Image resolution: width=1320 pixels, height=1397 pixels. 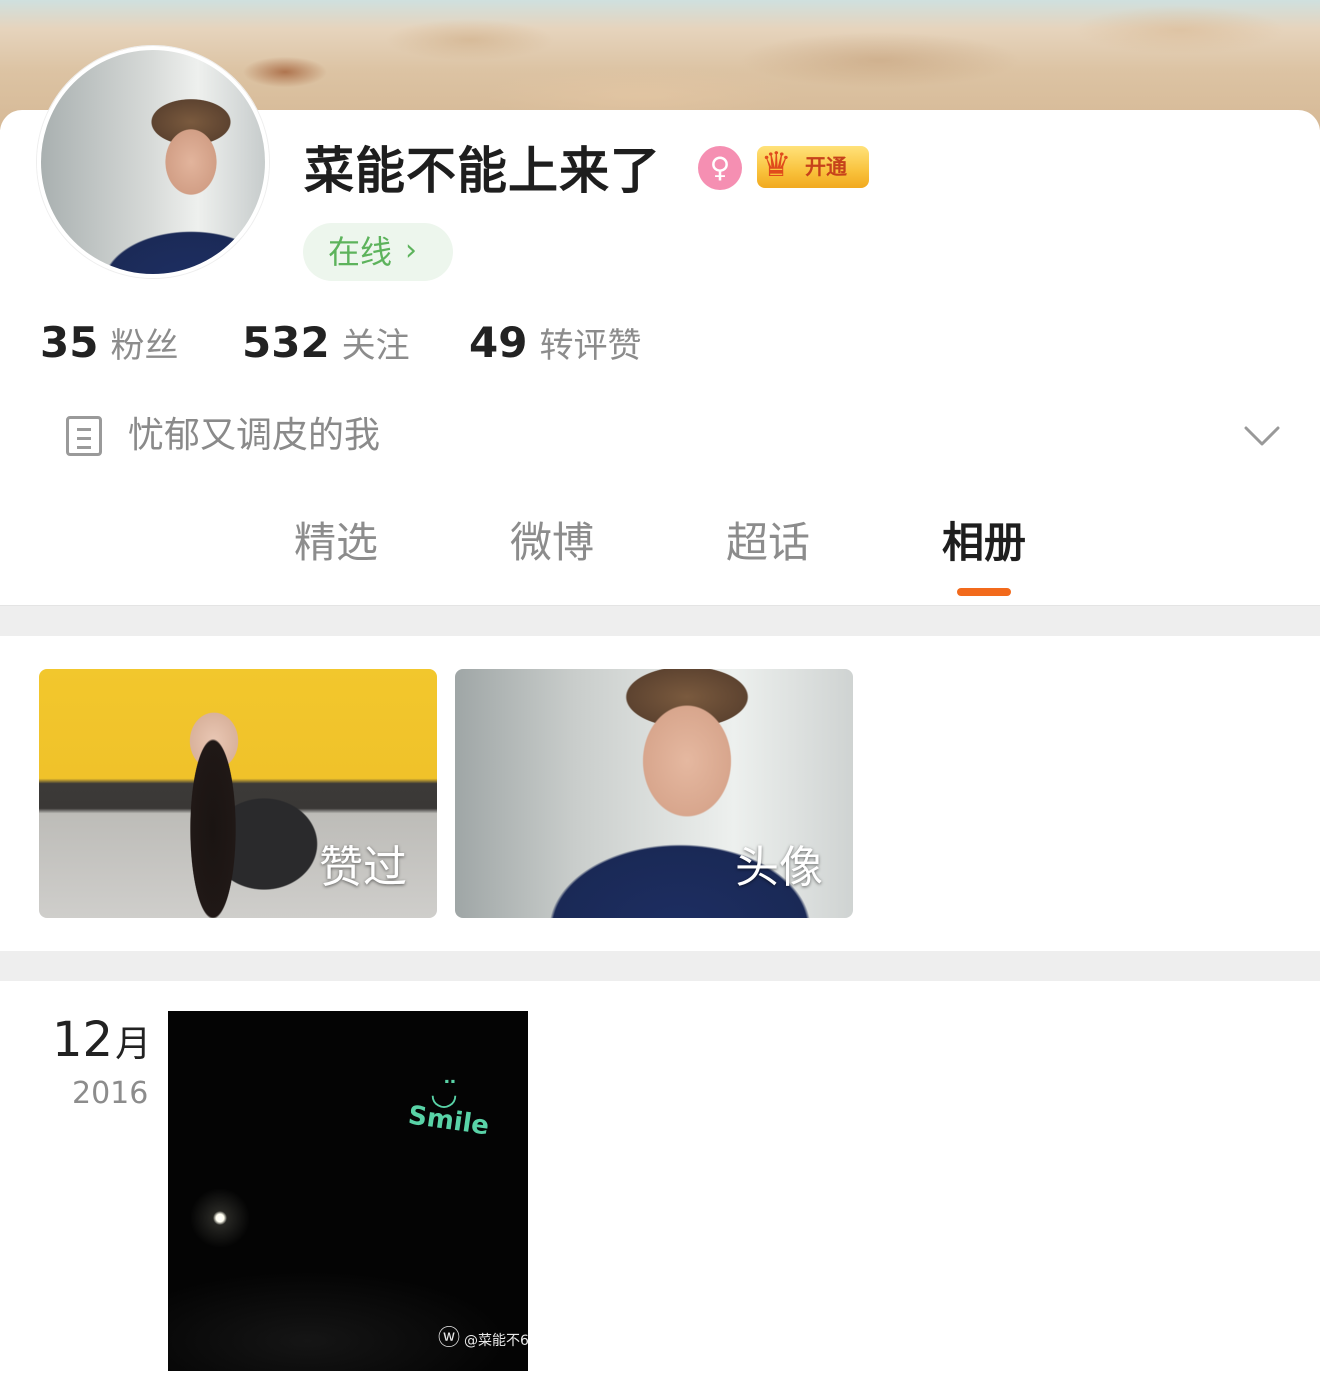 What do you see at coordinates (69, 342) in the screenshot?
I see `stat-fans-count: 35` at bounding box center [69, 342].